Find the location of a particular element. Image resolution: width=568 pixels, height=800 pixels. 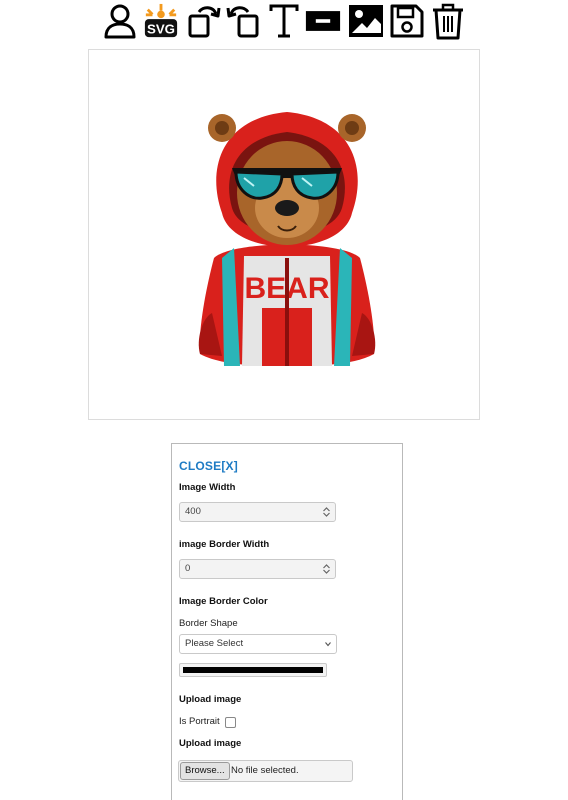

image-width-label: Image Width is located at coordinates (207, 487).